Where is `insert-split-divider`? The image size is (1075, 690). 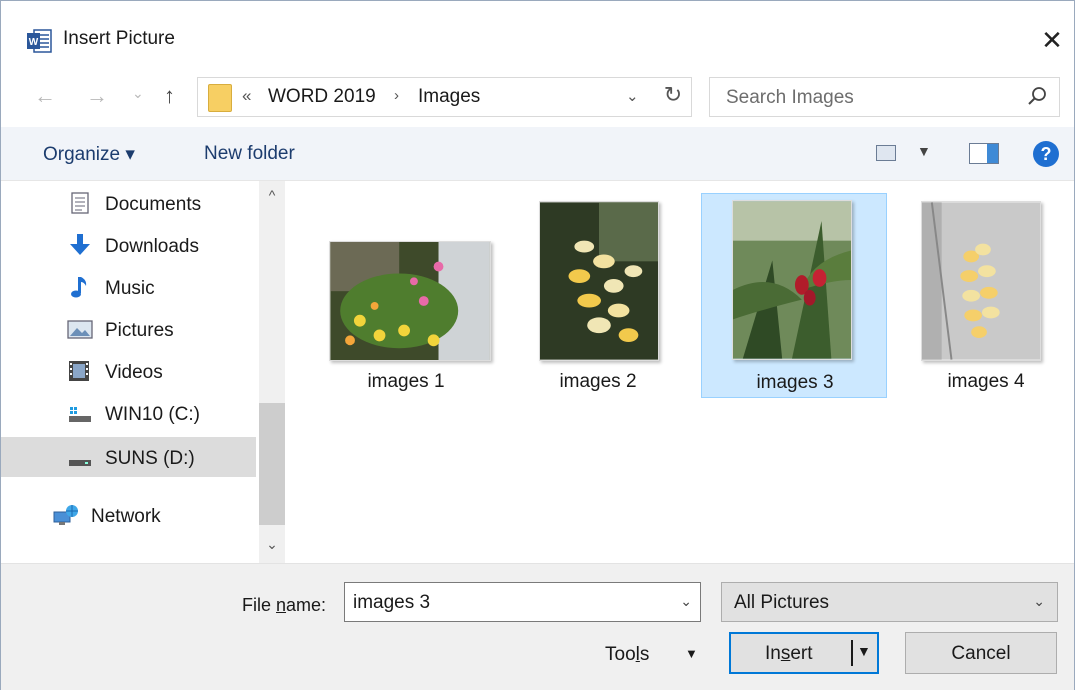
insert-split-divider is located at coordinates (852, 653).